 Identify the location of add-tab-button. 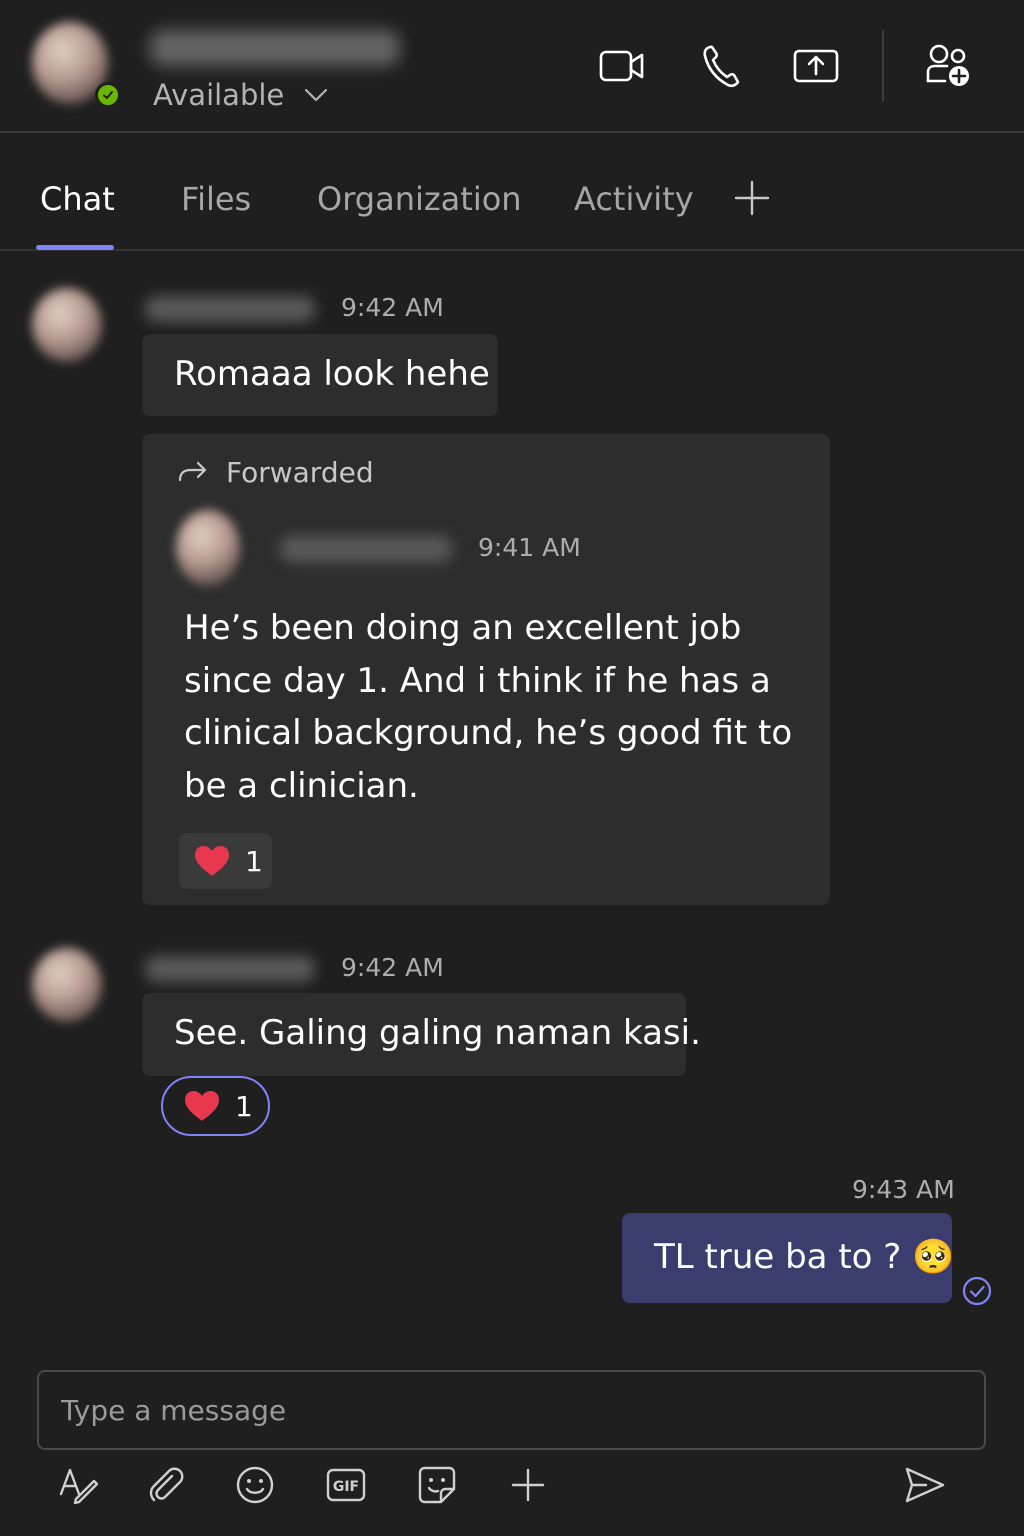
(752, 200).